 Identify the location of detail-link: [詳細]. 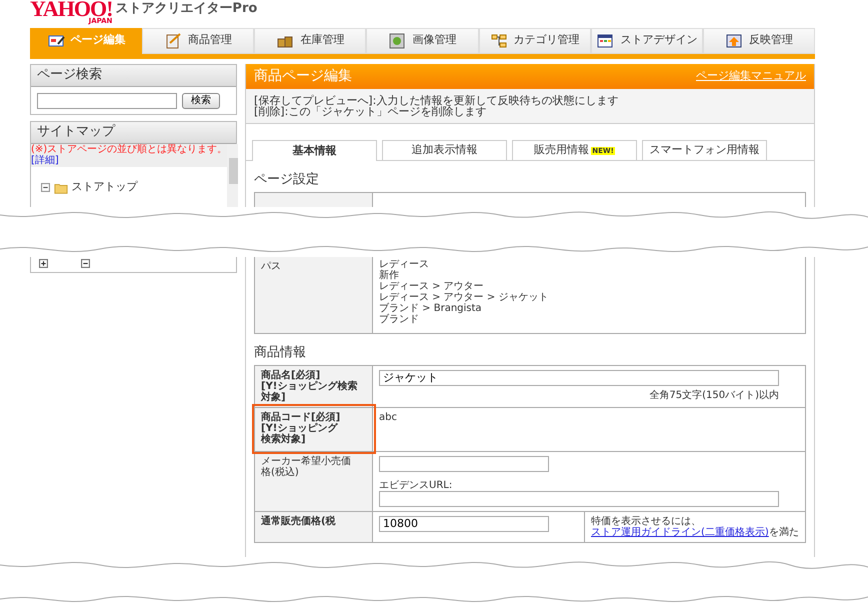
(45, 160).